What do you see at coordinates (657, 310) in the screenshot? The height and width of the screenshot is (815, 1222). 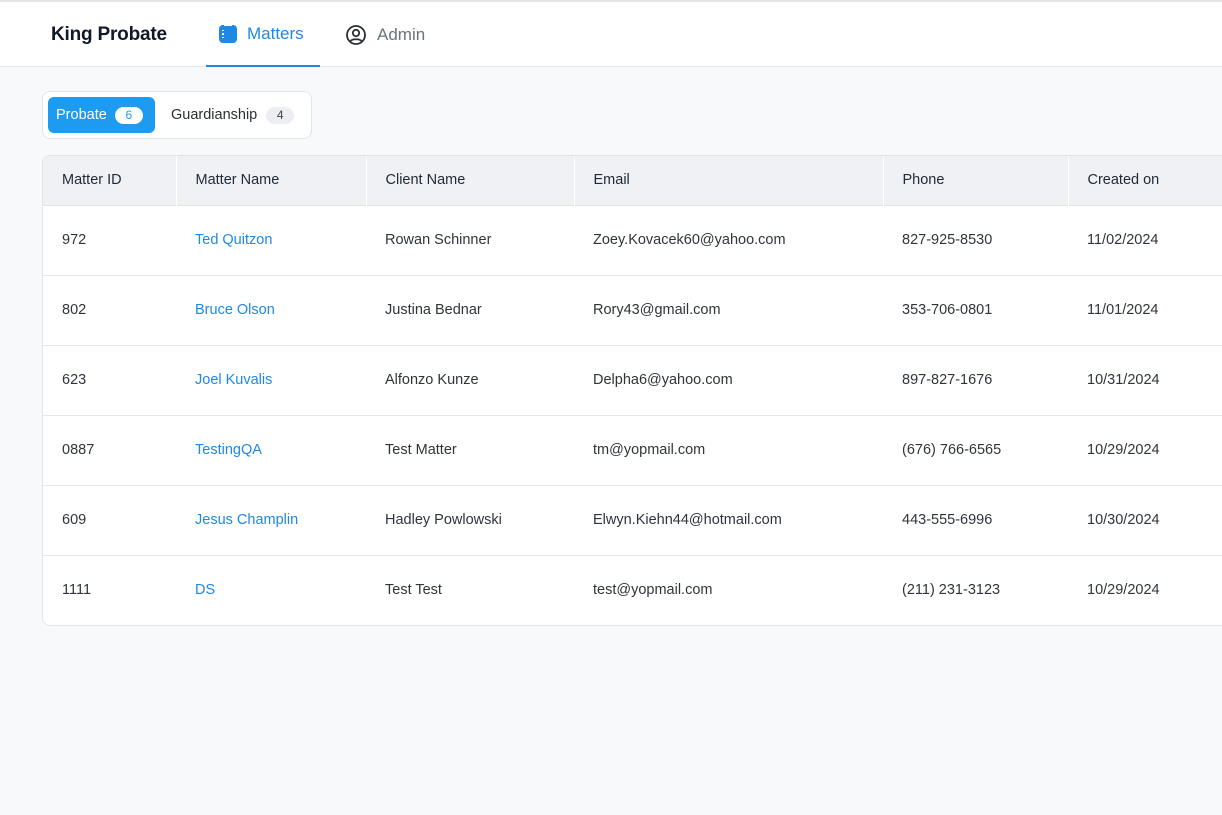 I see `cell-email: Rory43@gmail.com` at bounding box center [657, 310].